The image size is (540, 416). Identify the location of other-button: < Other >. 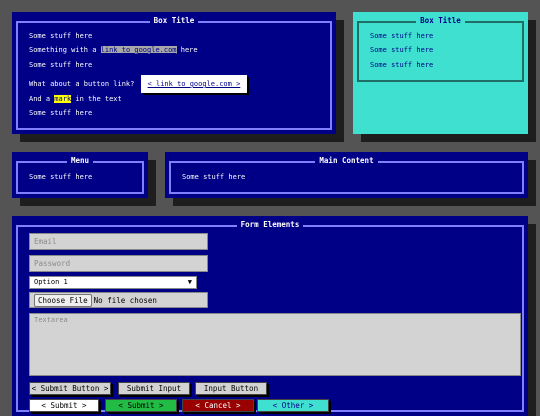
(293, 405).